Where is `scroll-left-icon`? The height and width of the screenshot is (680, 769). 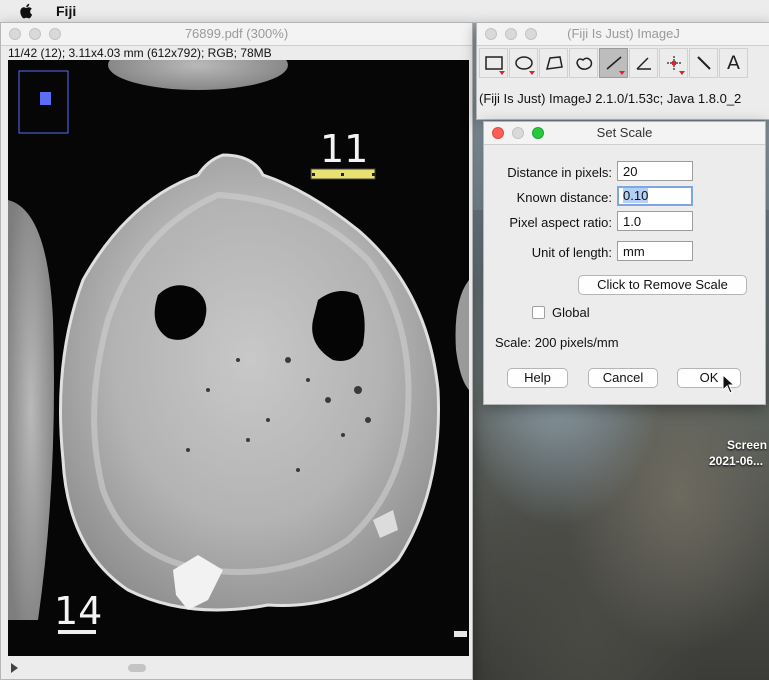
scroll-left-icon is located at coordinates (14, 668).